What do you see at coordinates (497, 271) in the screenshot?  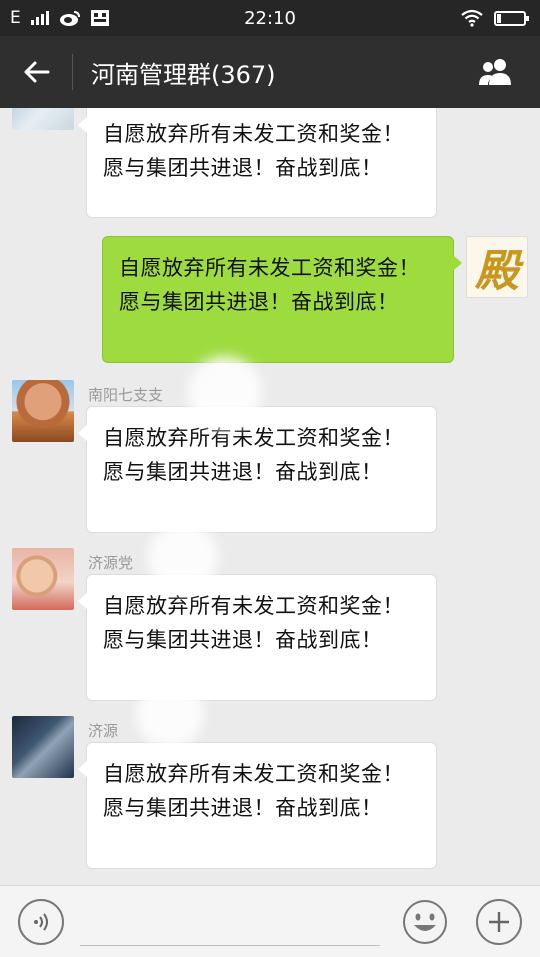 I see `avatar-glyph: 殿` at bounding box center [497, 271].